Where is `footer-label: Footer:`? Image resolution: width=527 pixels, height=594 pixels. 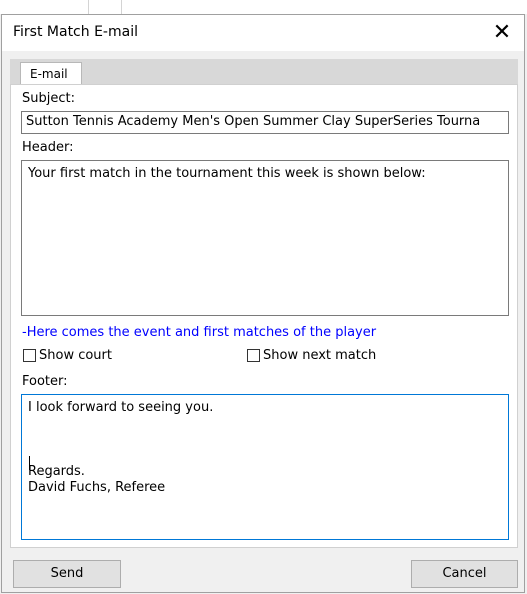
footer-label: Footer: is located at coordinates (45, 381).